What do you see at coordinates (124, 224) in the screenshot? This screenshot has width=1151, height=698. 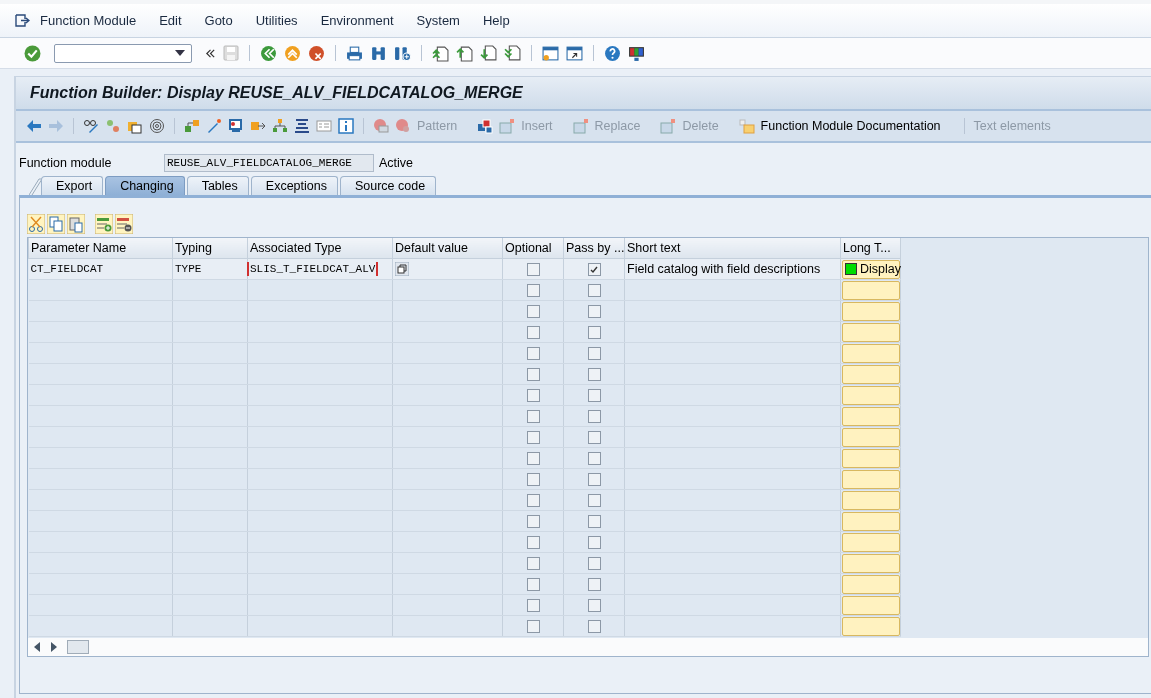 I see `delete-row-icon` at bounding box center [124, 224].